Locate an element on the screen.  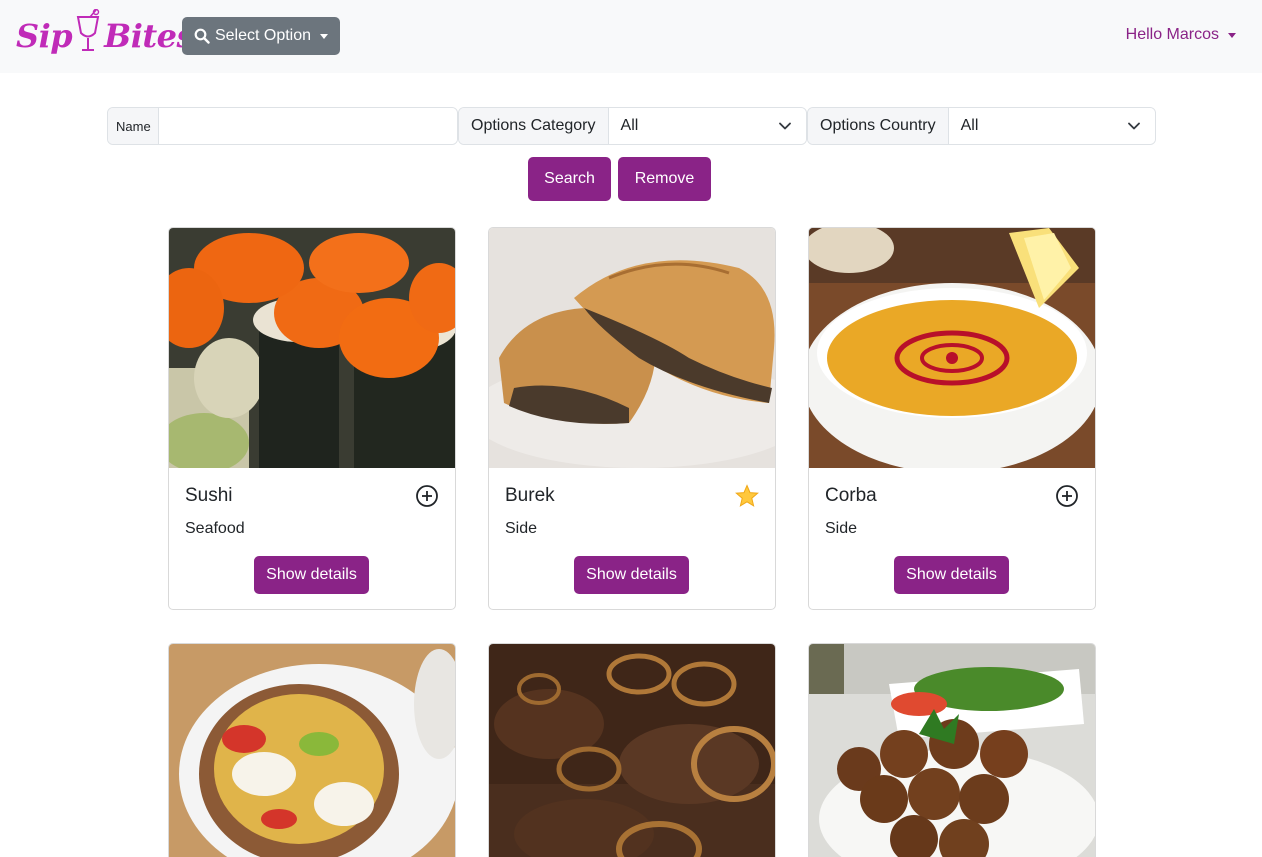
card-title: Burek is located at coordinates (530, 495).